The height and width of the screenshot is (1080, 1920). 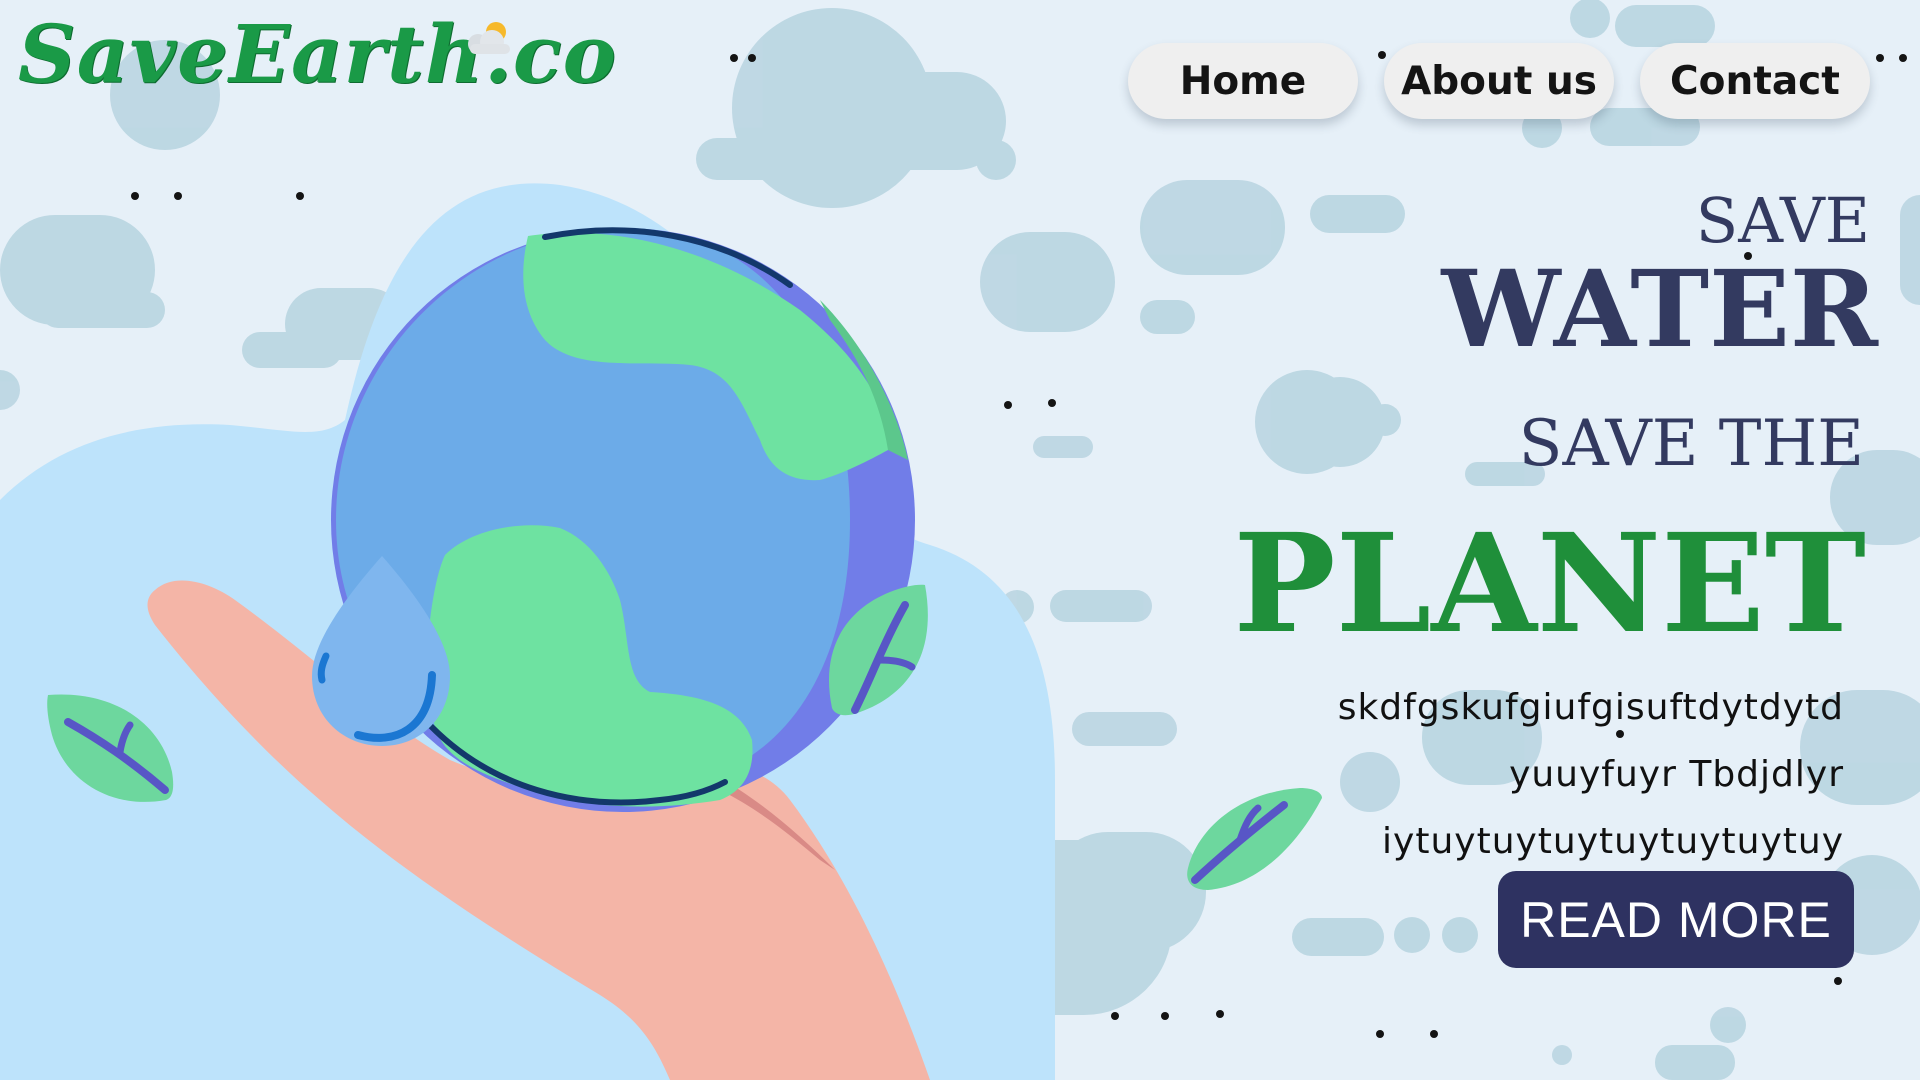 What do you see at coordinates (1755, 81) in the screenshot?
I see `nav-contact: Contact` at bounding box center [1755, 81].